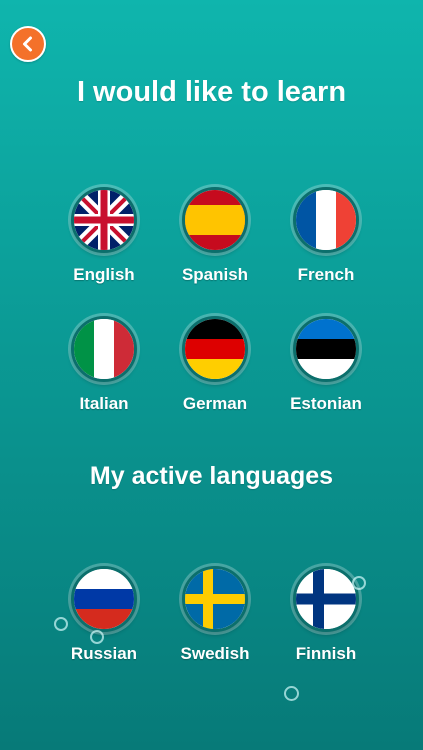  I want to click on language-label: English, so click(104, 274).